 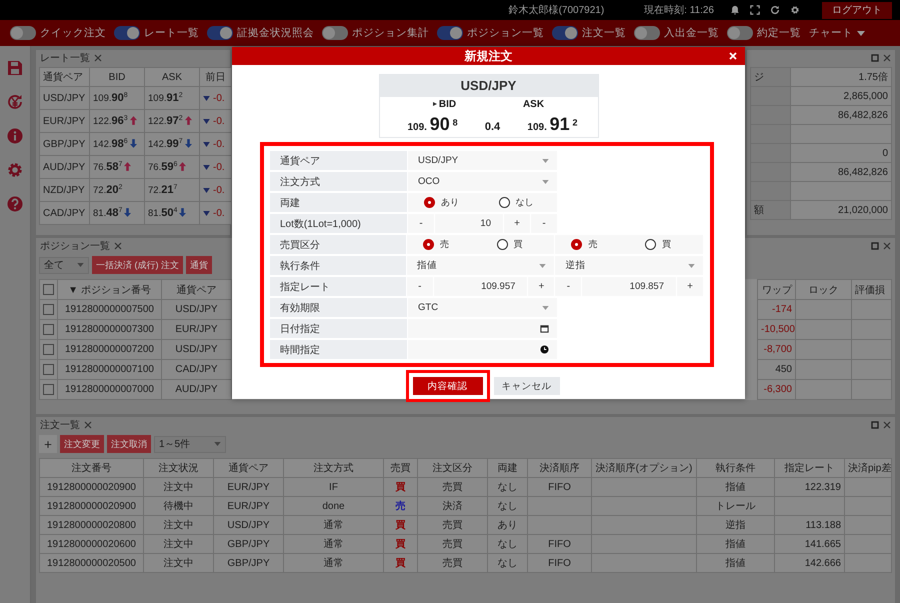 What do you see at coordinates (481, 286) in the screenshot?
I see `number-field: 109.957` at bounding box center [481, 286].